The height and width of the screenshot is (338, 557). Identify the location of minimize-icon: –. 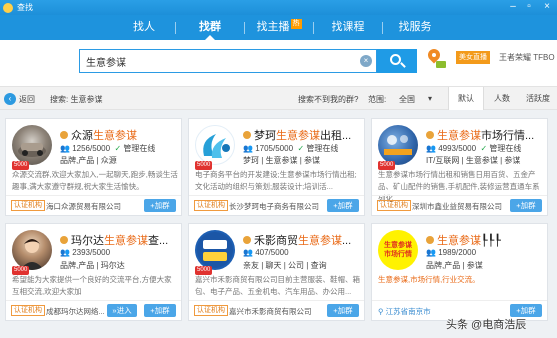
(513, 7).